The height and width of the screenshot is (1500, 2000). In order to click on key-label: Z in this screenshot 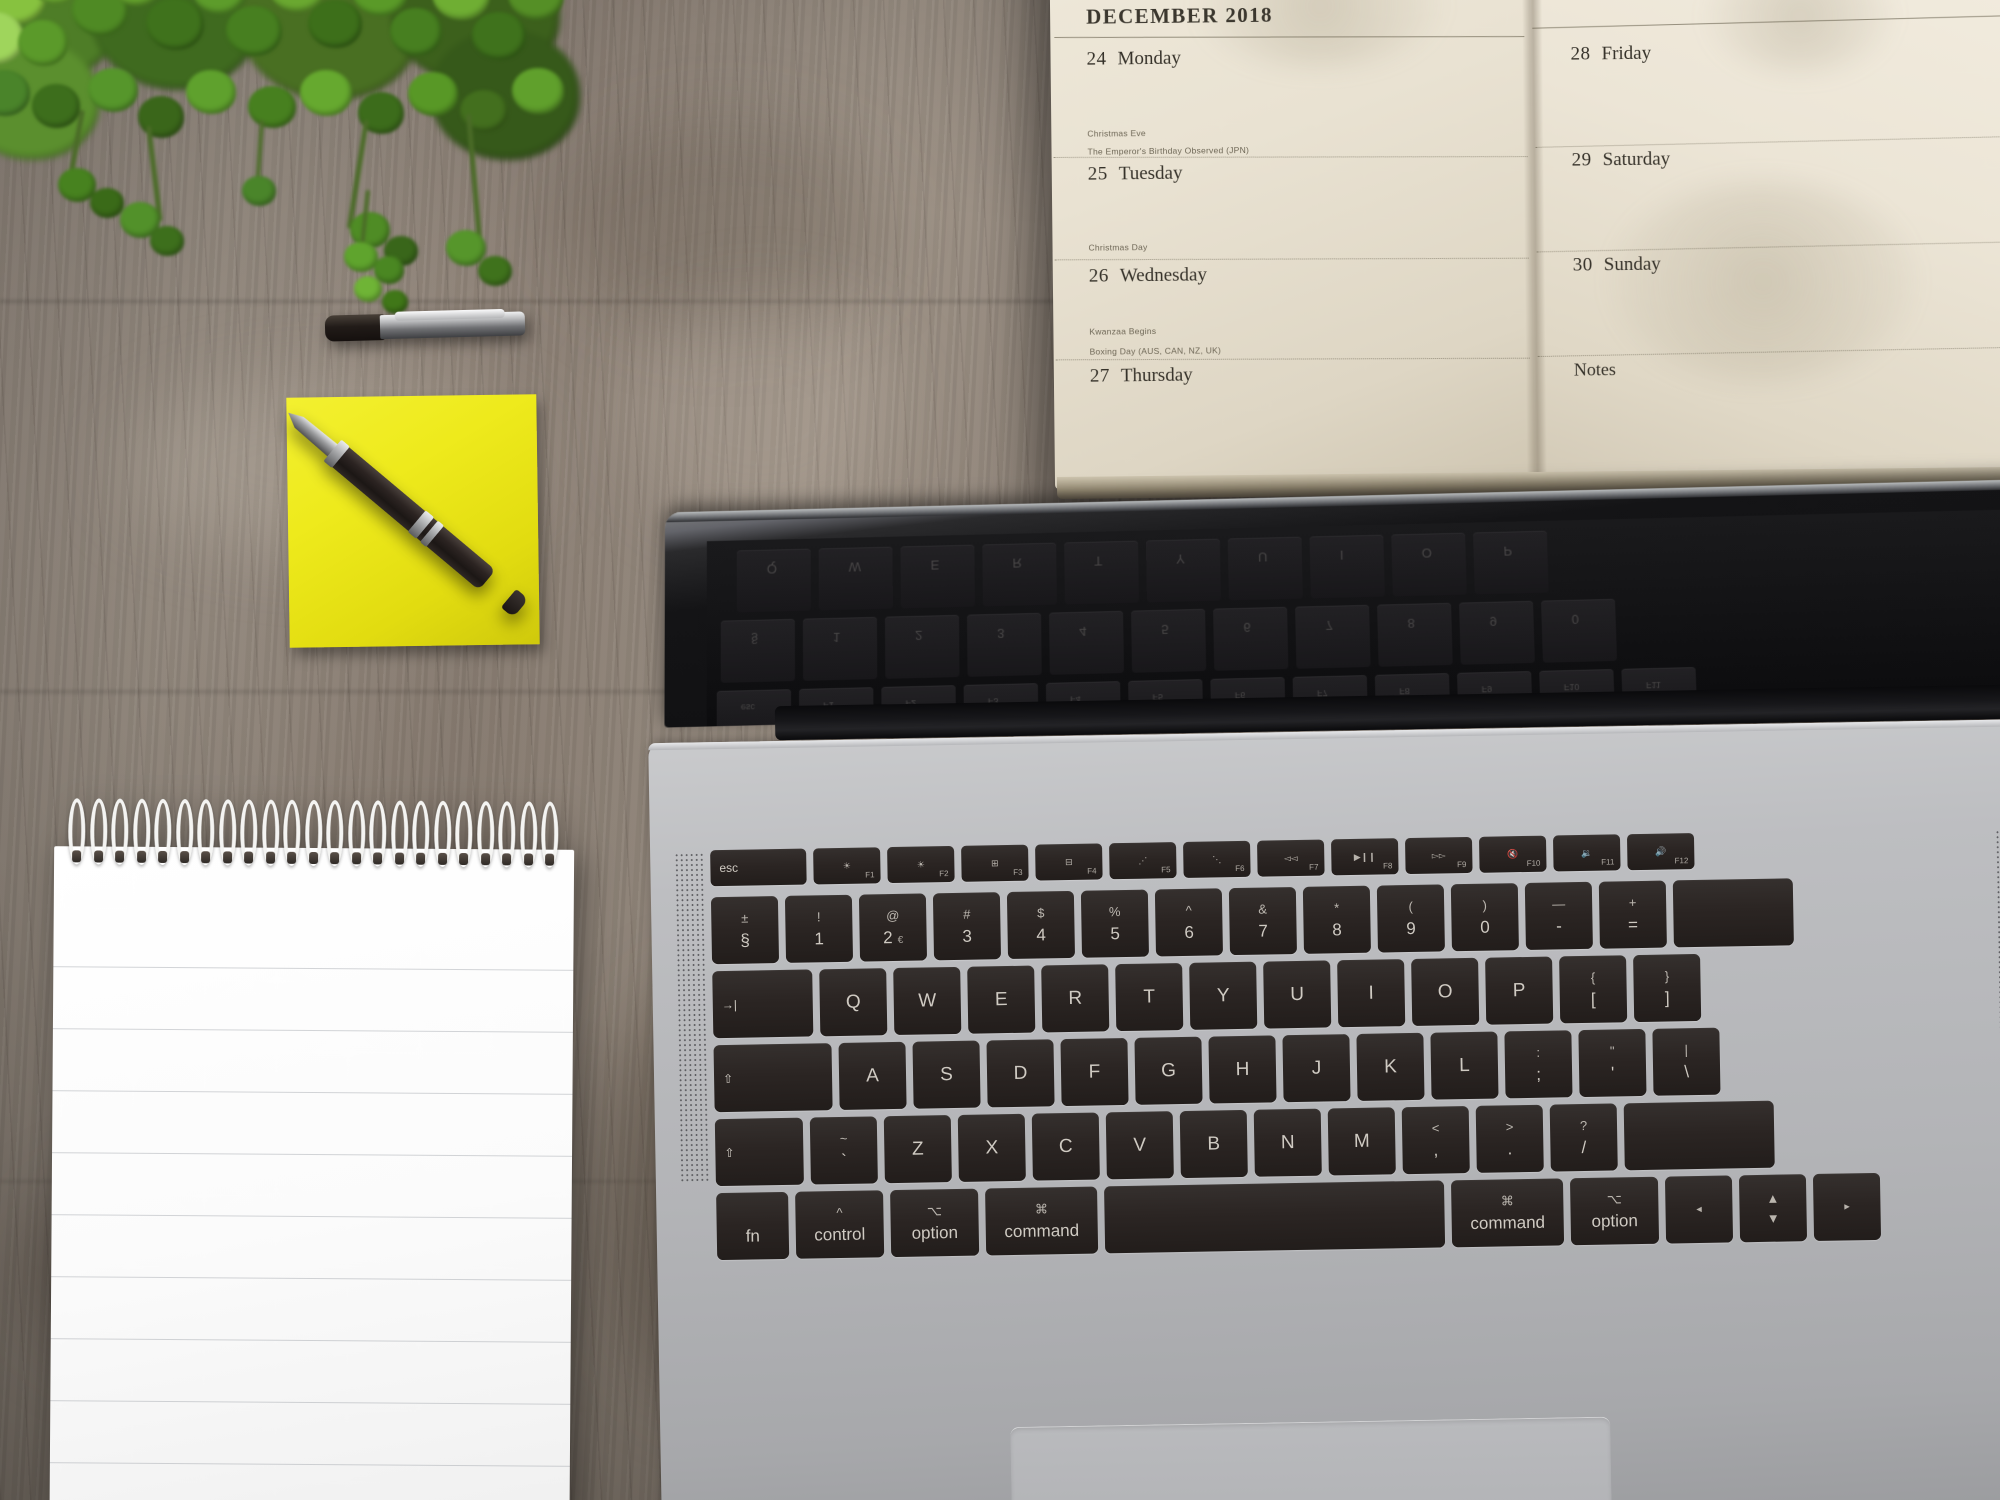, I will do `click(917, 1149)`.